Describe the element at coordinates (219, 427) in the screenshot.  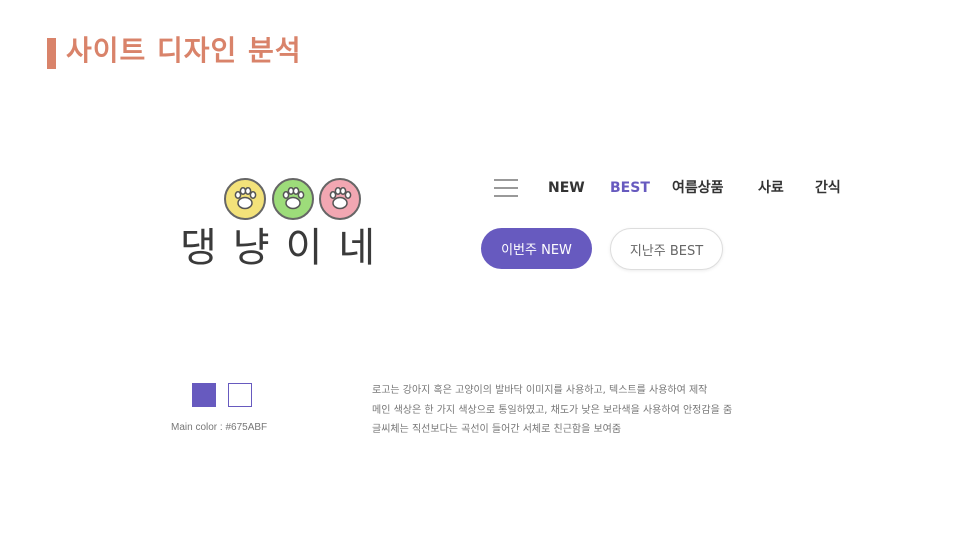
I see `main-color-label: Main color : #675ABF` at that location.